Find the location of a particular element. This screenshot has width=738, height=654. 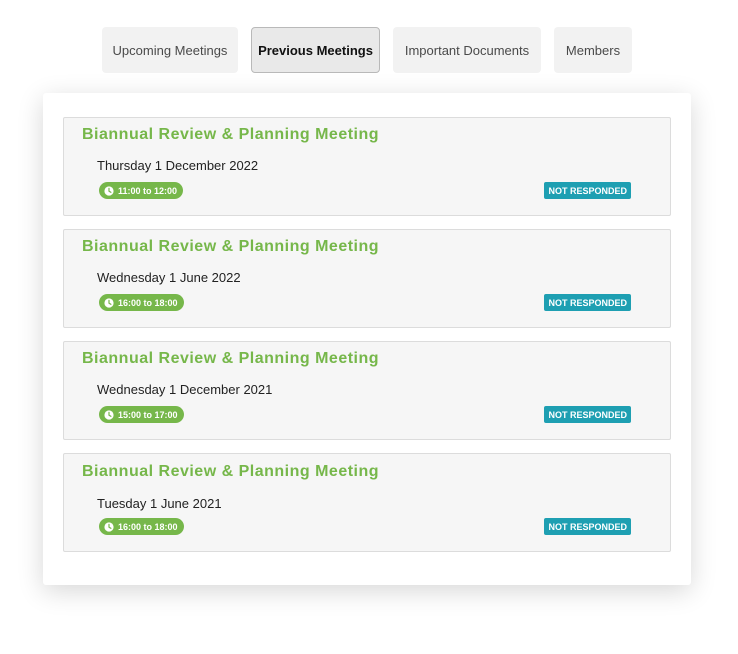

meeting-time-badge: 11:00 to 12:00 is located at coordinates (141, 190).